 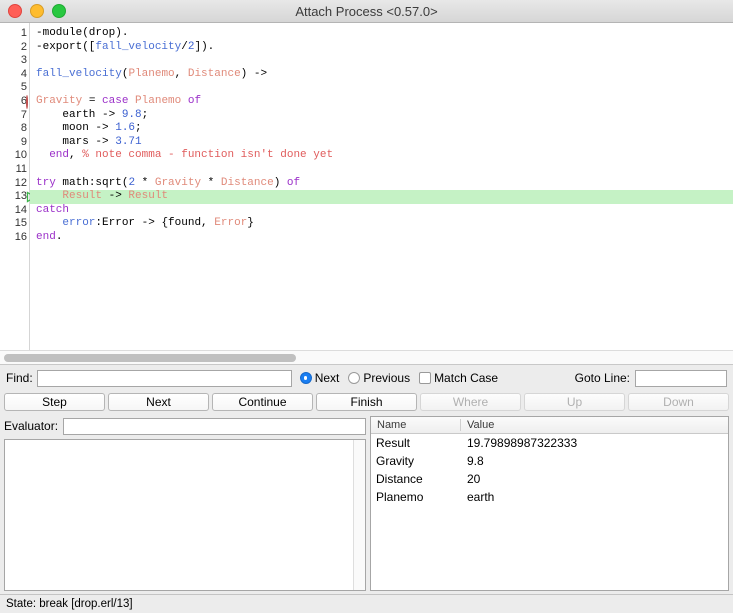 I want to click on evaluator-label: Evaluator:, so click(x=31, y=426).